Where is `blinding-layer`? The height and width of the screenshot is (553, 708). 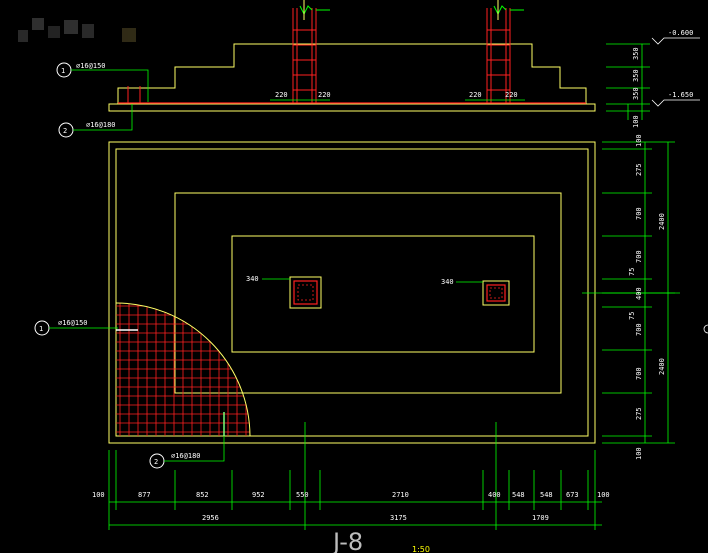 blinding-layer is located at coordinates (352, 107).